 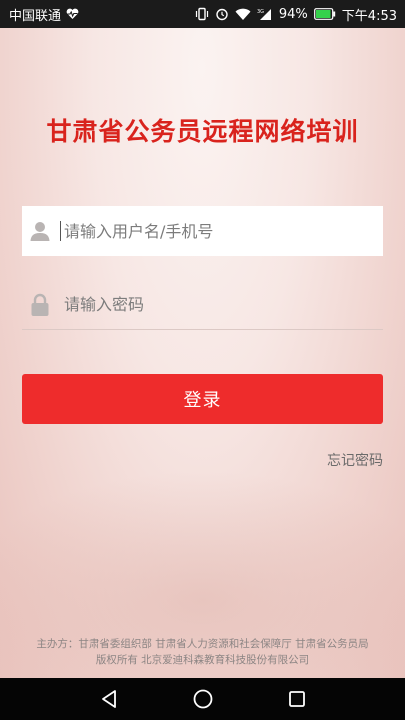 I want to click on lock-icon, so click(x=40, y=305).